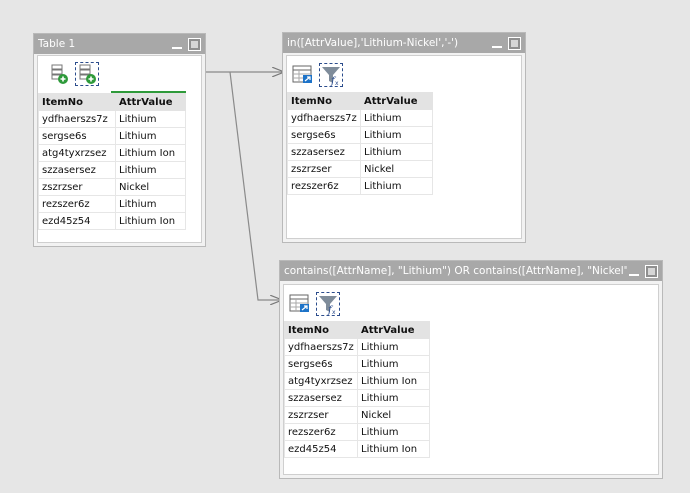  I want to click on filter1-titlebar: in([AttrValue],'Lithium-Nickel','-'), so click(404, 43).